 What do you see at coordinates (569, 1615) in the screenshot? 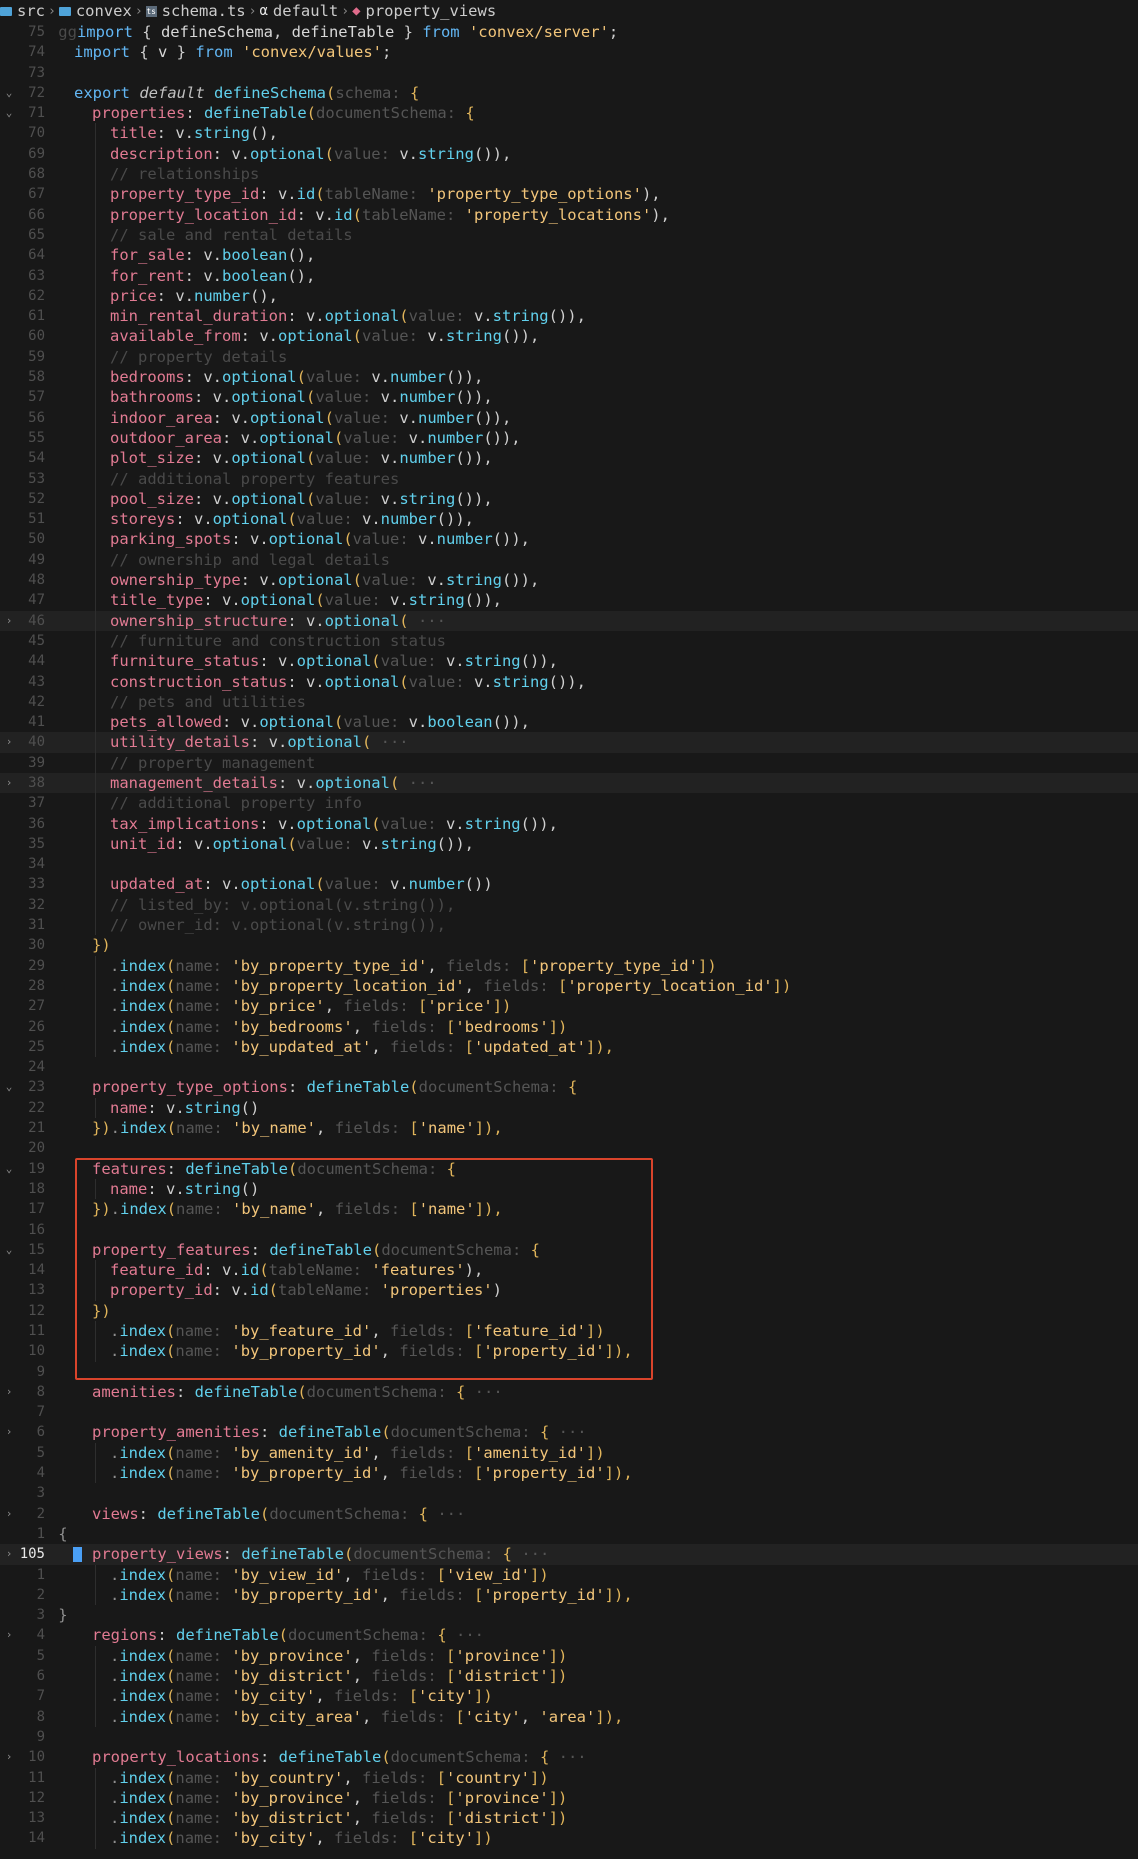
I see `code-line: 3}` at bounding box center [569, 1615].